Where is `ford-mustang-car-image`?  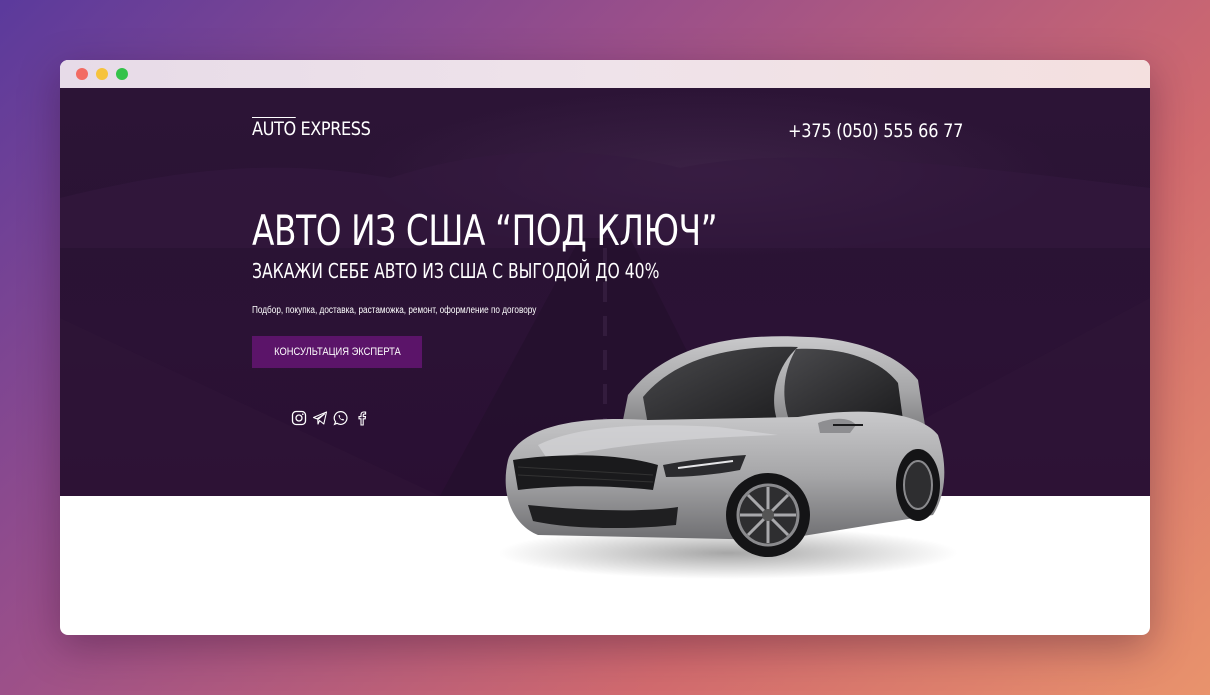
ford-mustang-car-image is located at coordinates (728, 457).